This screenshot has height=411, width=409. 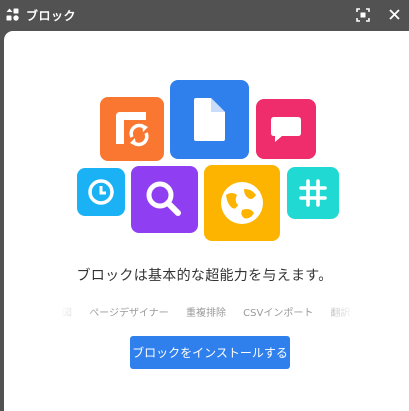 What do you see at coordinates (129, 313) in the screenshot?
I see `feature-item: ページデザイナー` at bounding box center [129, 313].